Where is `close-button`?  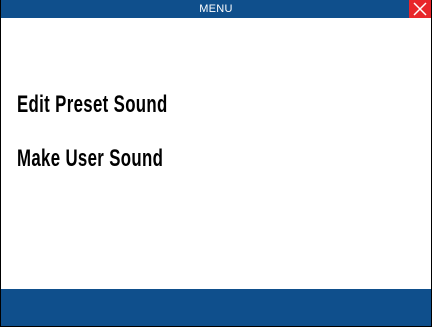 close-button is located at coordinates (420, 9).